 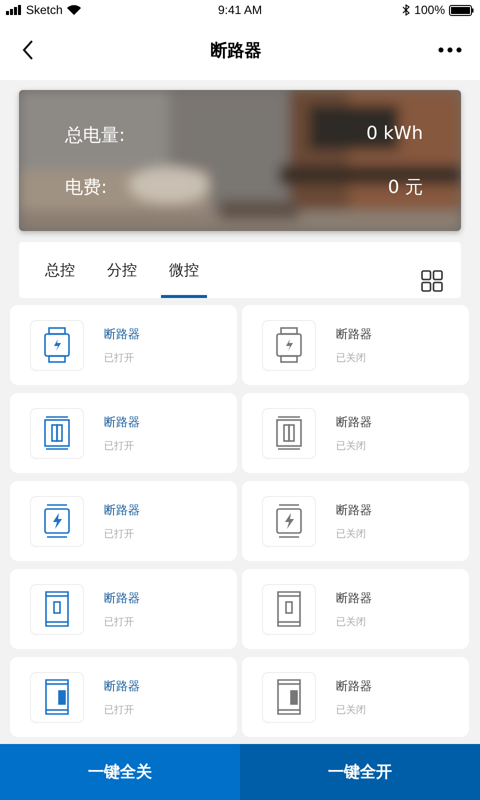 What do you see at coordinates (432, 281) in the screenshot?
I see `grid-icon` at bounding box center [432, 281].